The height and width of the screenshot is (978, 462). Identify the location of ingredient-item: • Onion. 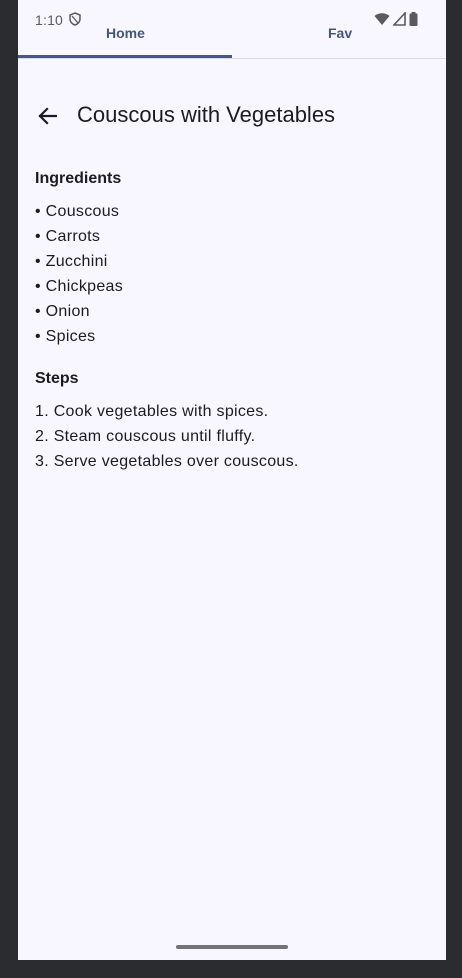
(62, 311).